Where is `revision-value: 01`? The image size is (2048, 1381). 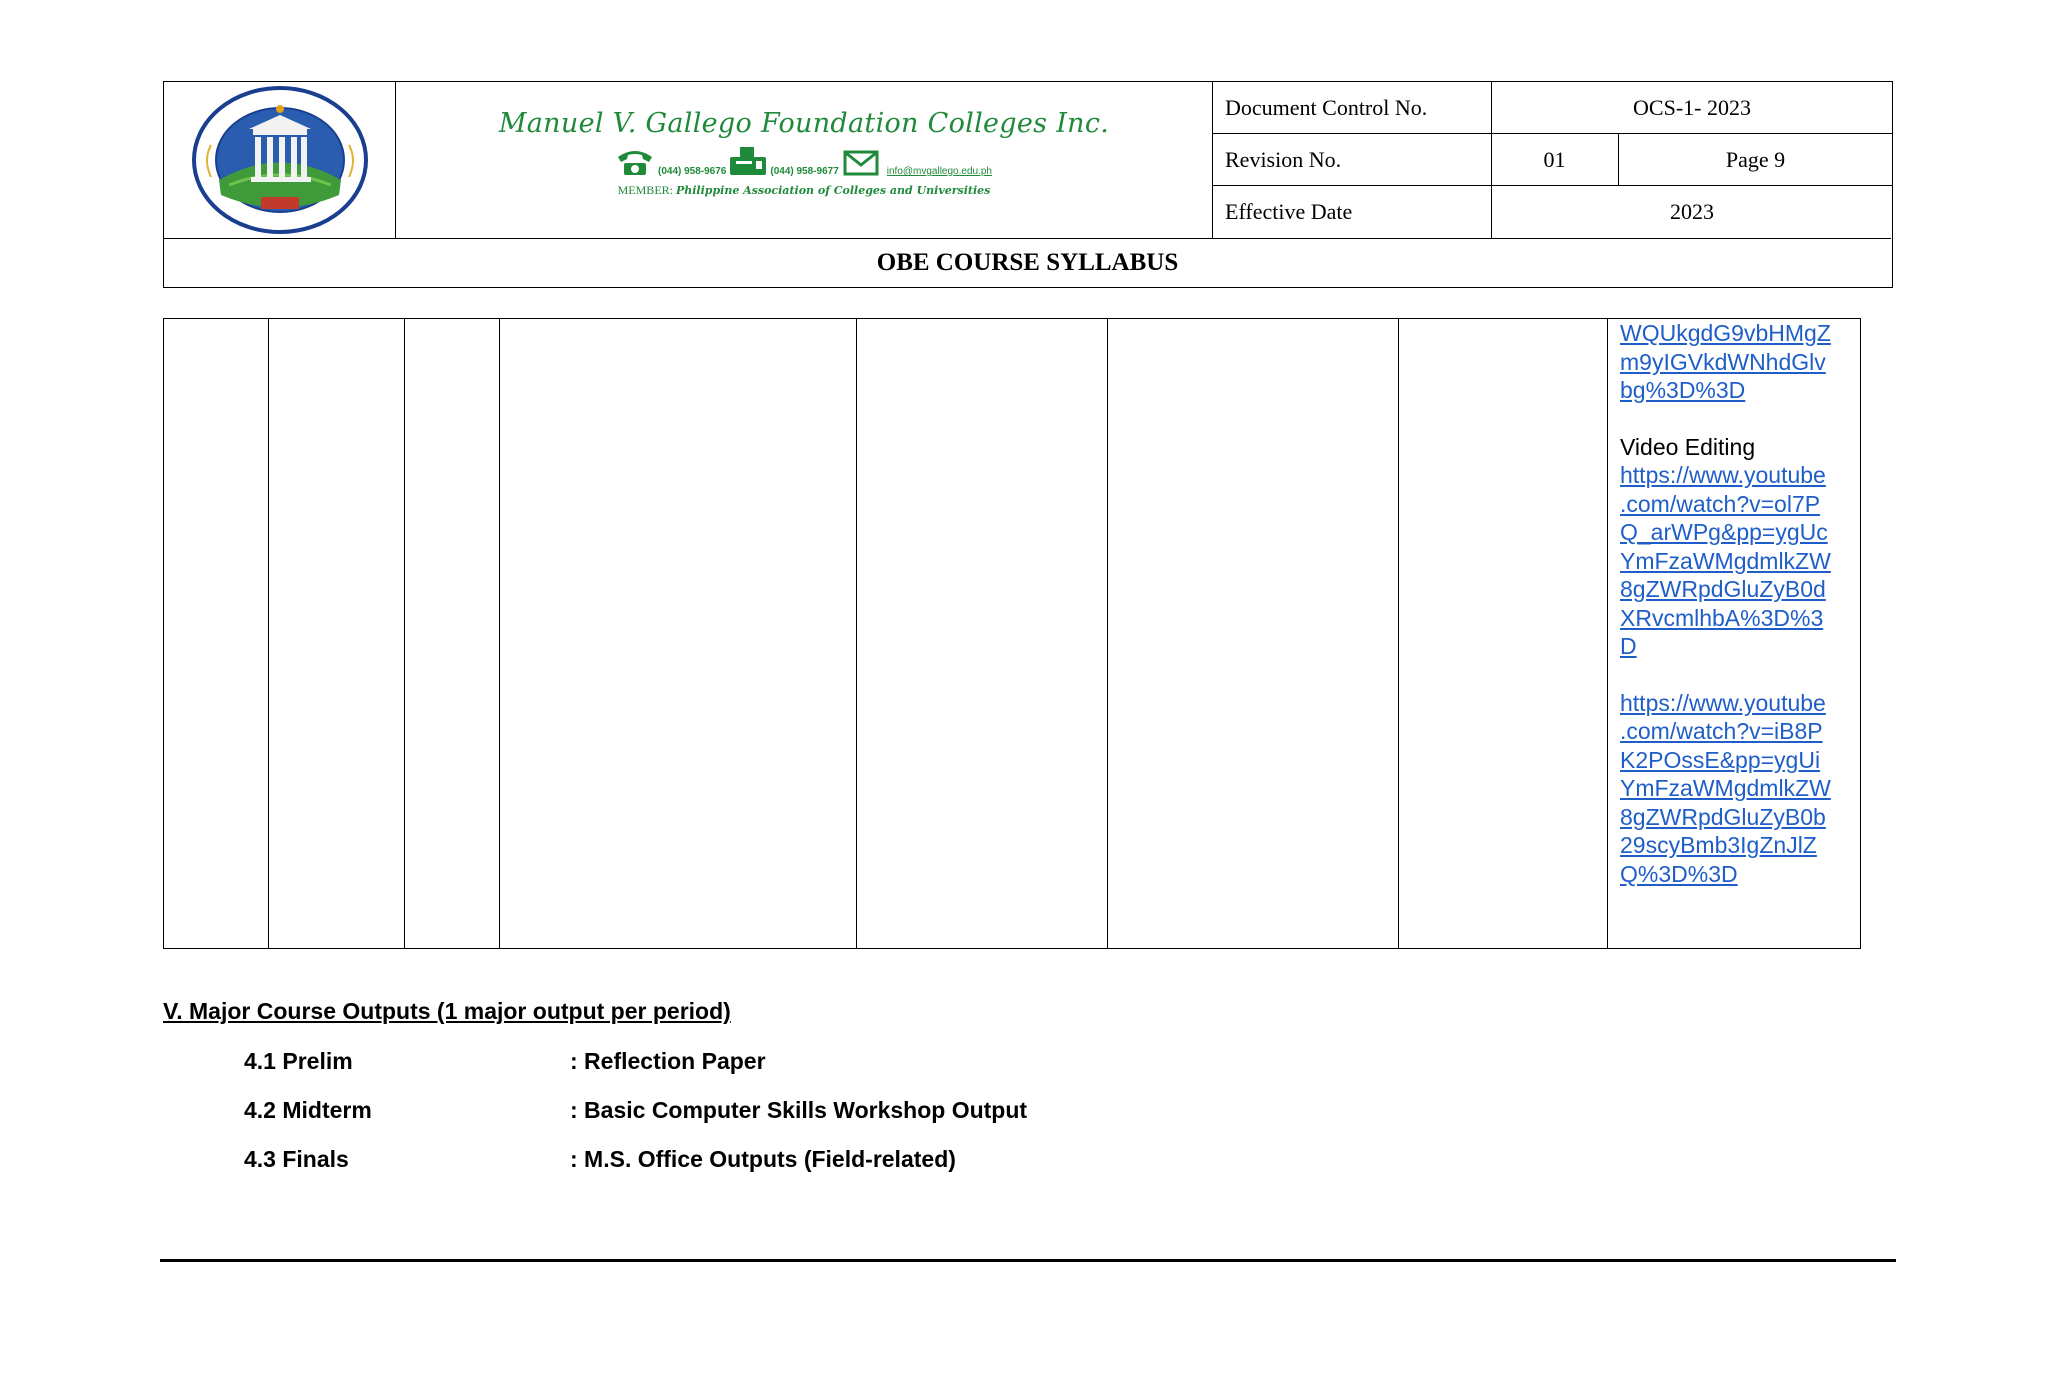 revision-value: 01 is located at coordinates (1554, 159).